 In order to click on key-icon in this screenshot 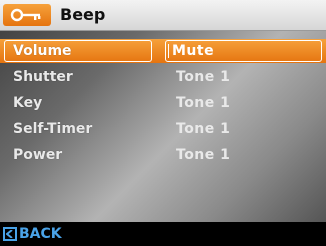, I will do `click(25, 15)`.